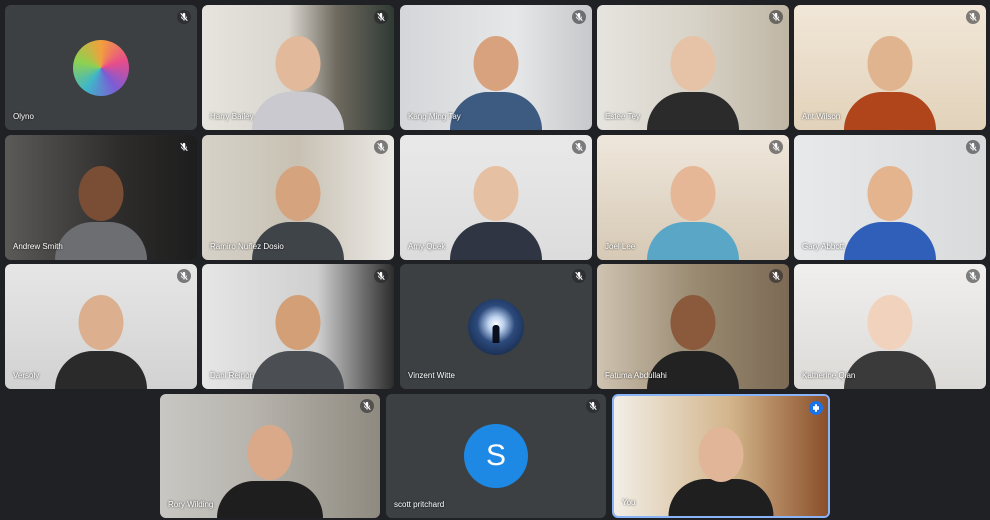  Describe the element at coordinates (26, 375) in the screenshot. I see `participant-name: Versoly` at that location.